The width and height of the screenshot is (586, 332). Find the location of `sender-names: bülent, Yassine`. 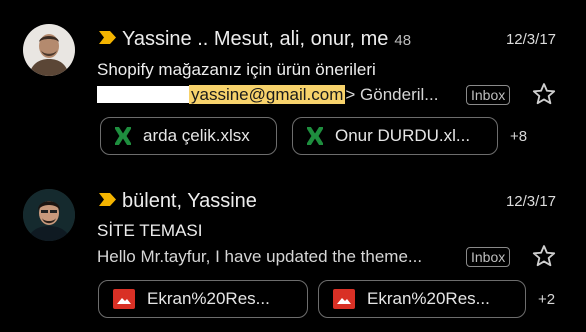

sender-names: bülent, Yassine is located at coordinates (189, 201).